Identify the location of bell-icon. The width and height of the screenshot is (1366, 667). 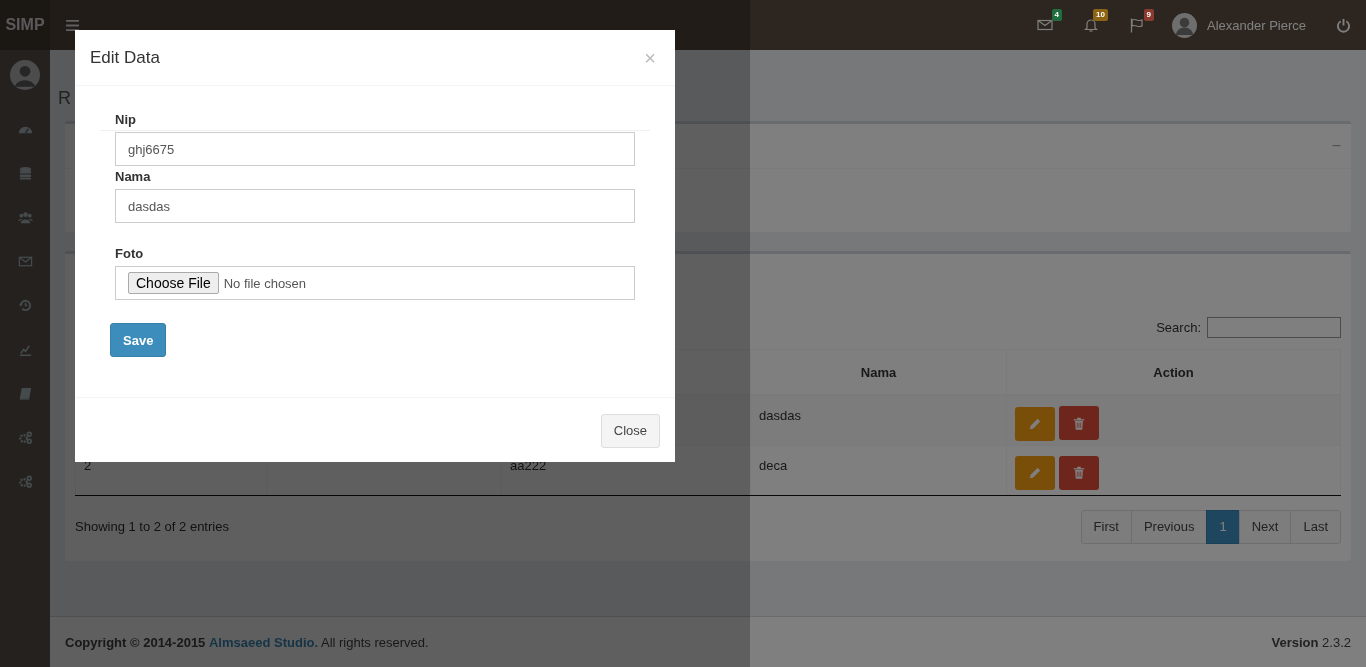
(1091, 25).